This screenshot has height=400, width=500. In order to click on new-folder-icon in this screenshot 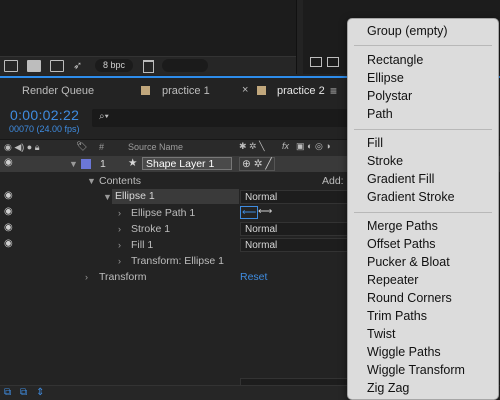, I will do `click(34, 66)`.